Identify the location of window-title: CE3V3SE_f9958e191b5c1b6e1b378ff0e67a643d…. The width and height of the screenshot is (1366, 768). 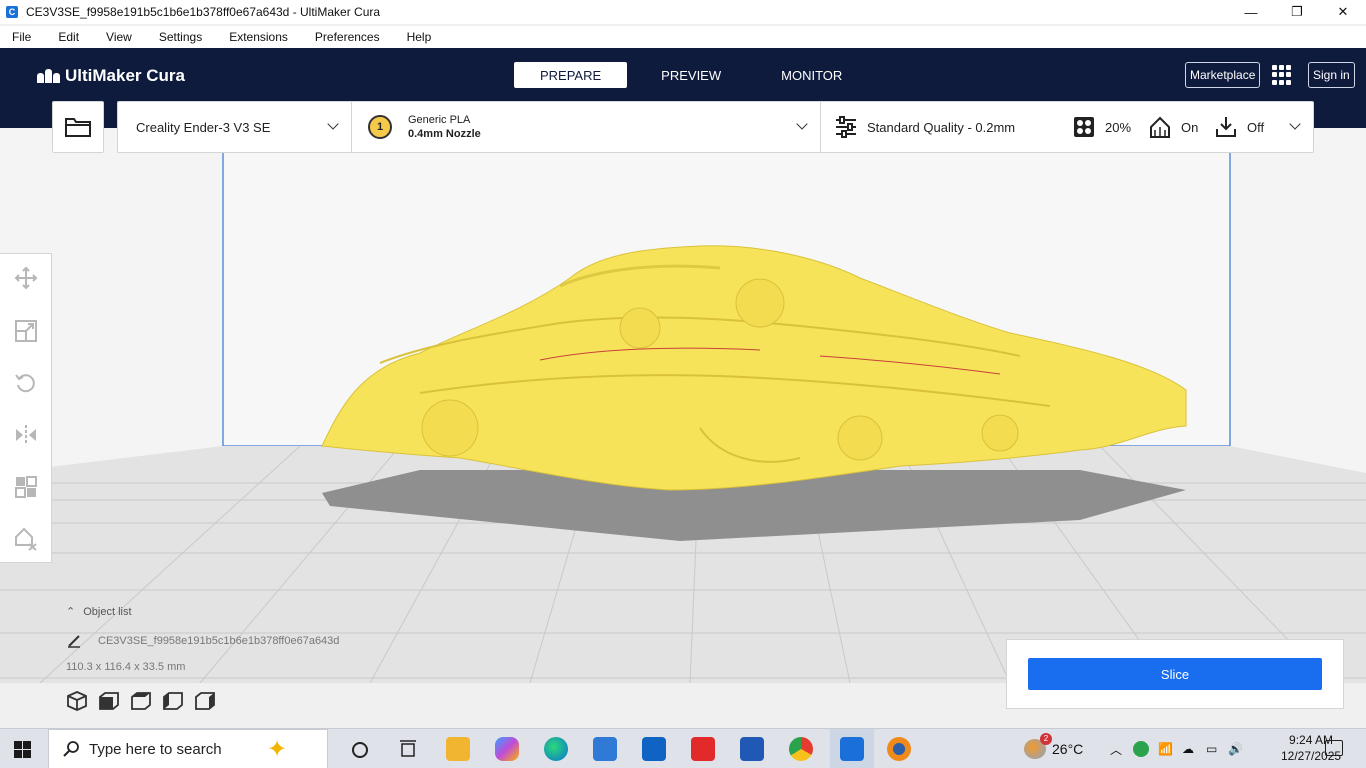
(203, 12).